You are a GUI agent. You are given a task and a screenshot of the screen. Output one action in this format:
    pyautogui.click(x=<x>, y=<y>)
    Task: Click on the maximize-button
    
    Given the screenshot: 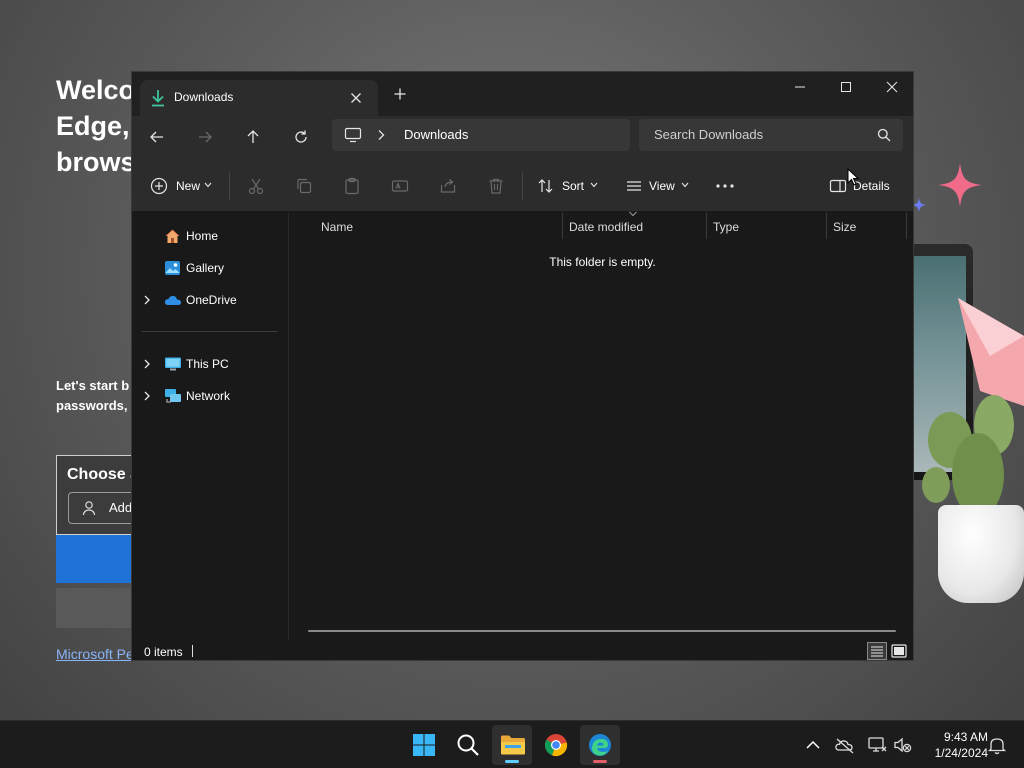 What is the action you would take?
    pyautogui.click(x=846, y=87)
    